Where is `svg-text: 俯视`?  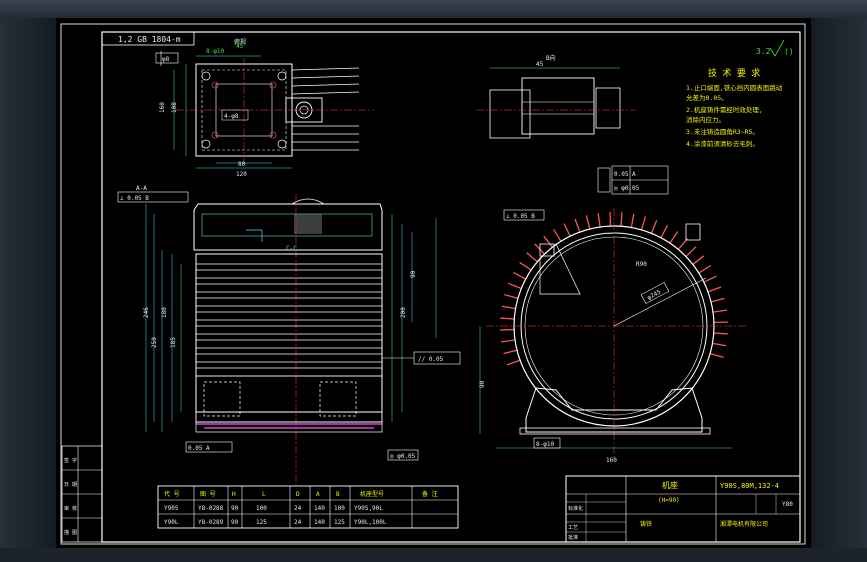 svg-text: 俯视 is located at coordinates (240, 42).